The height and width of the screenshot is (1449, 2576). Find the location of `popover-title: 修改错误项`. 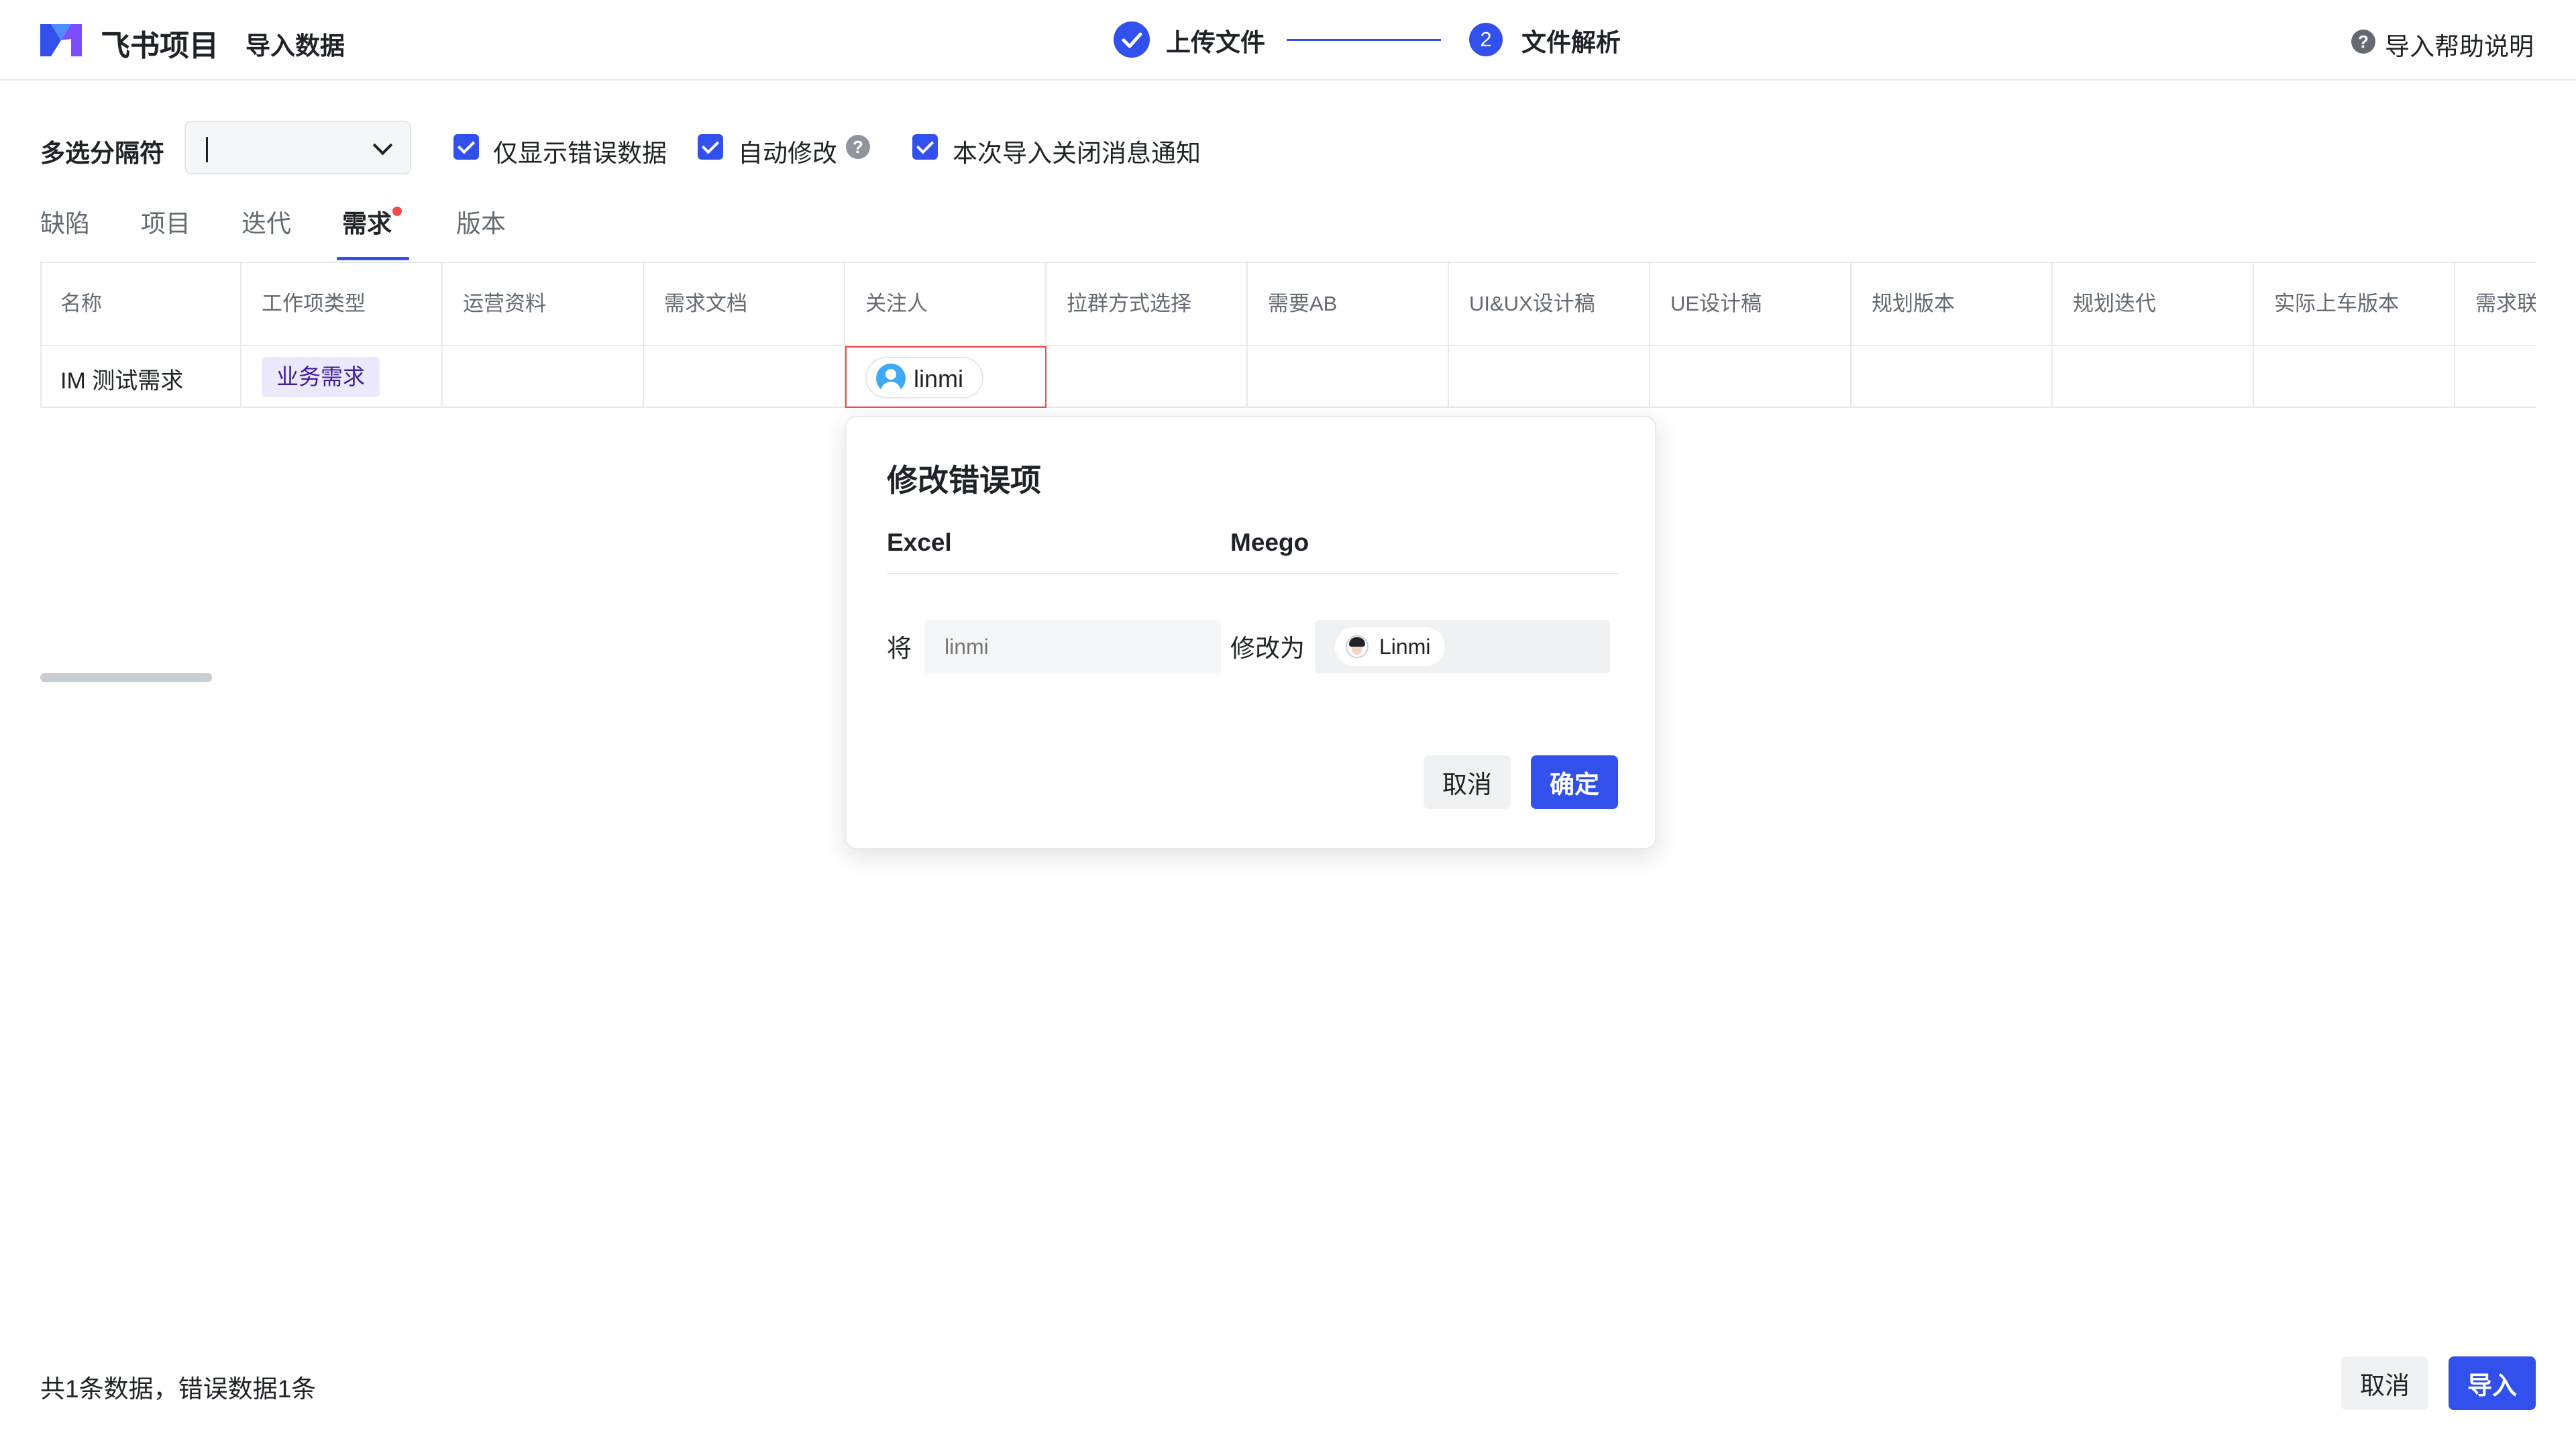

popover-title: 修改错误项 is located at coordinates (964, 480).